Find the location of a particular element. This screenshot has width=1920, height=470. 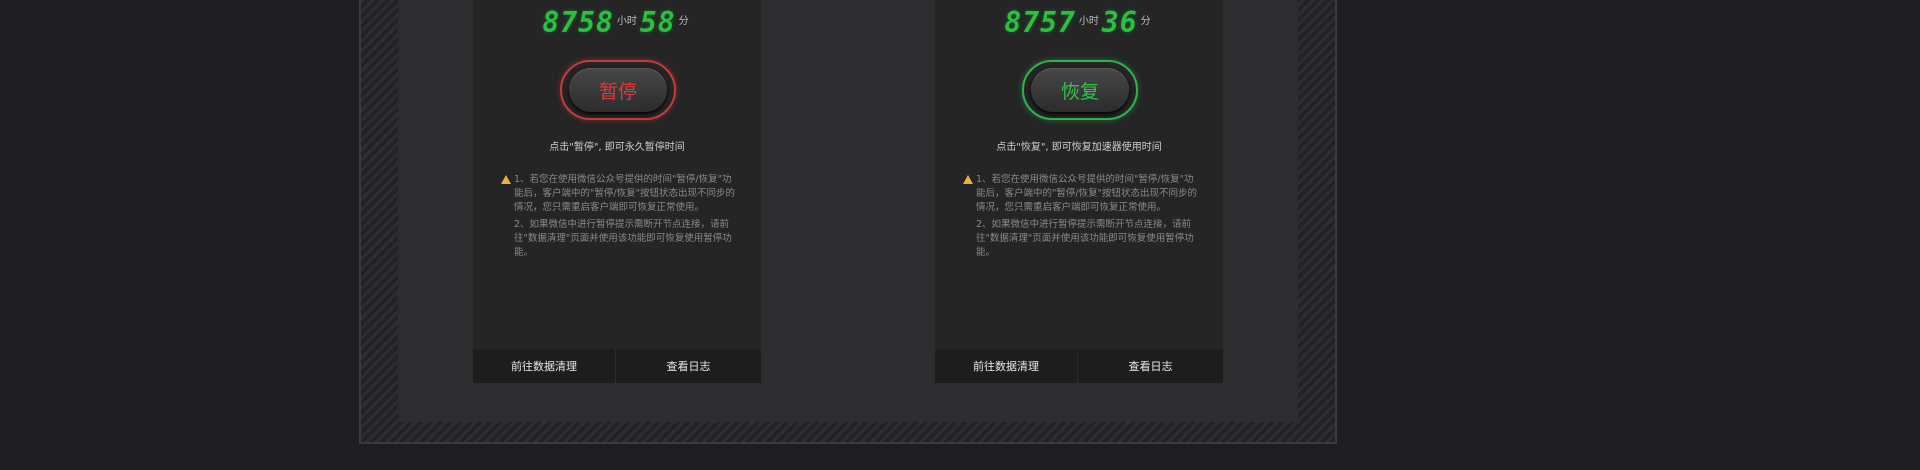

pause-button-ring: 暂停 is located at coordinates (618, 90).